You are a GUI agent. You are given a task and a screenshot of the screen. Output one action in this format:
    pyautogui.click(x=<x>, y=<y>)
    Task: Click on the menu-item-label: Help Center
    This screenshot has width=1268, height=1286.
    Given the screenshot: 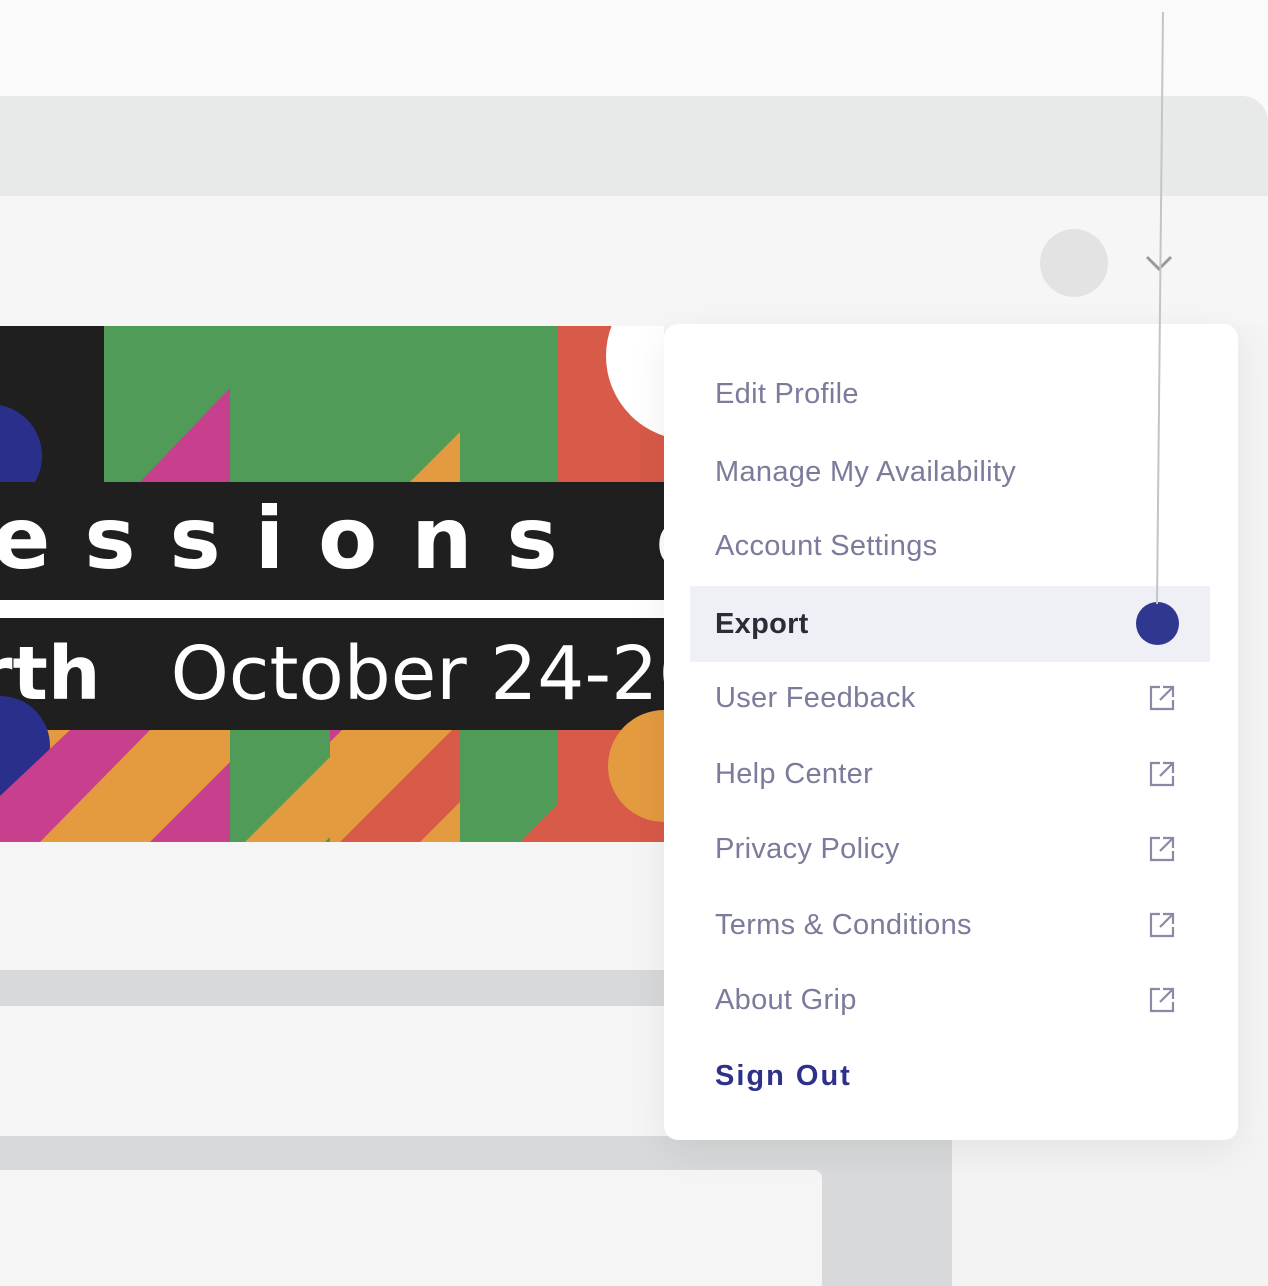 What is the action you would take?
    pyautogui.click(x=794, y=773)
    